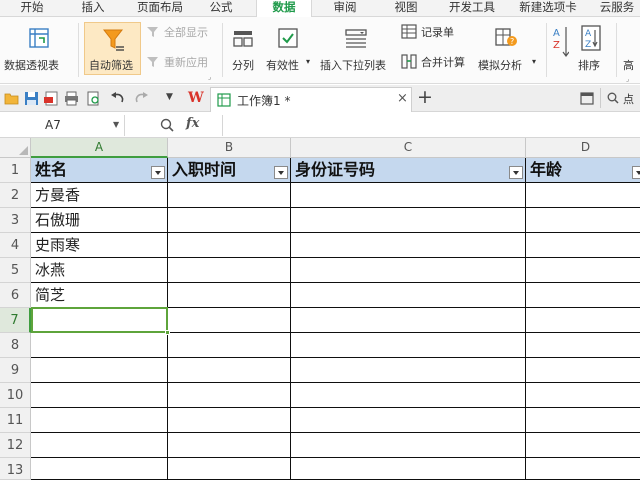 The width and height of the screenshot is (640, 480). I want to click on cell-a12, so click(99, 445).